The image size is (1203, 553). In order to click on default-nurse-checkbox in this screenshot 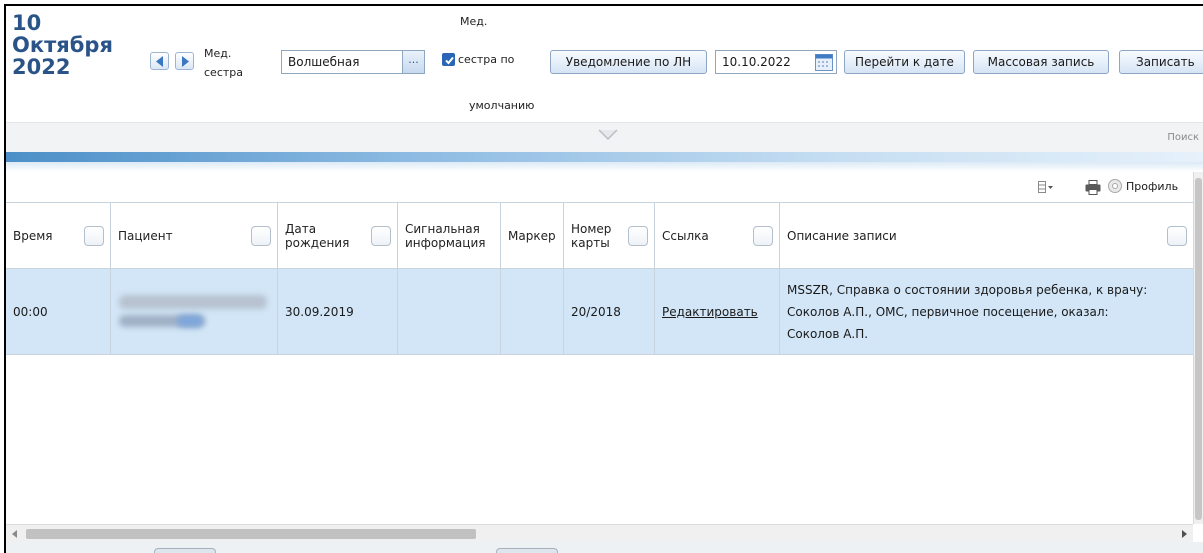, I will do `click(448, 59)`.